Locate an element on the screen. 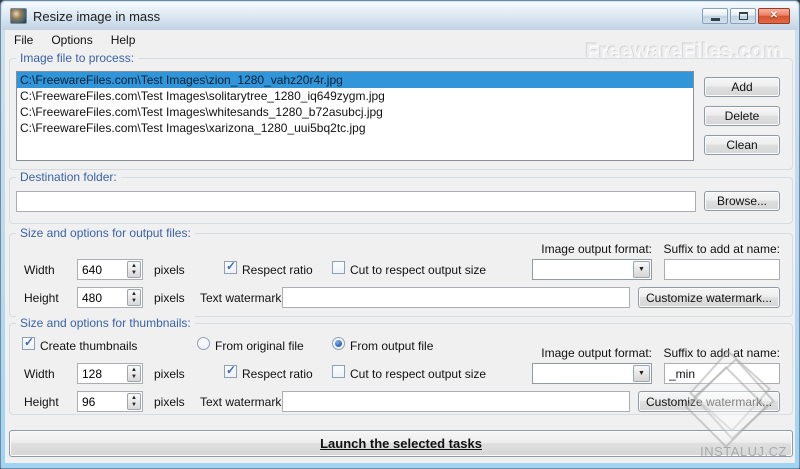 This screenshot has height=469, width=800. thumb-text-watermark-input is located at coordinates (456, 401).